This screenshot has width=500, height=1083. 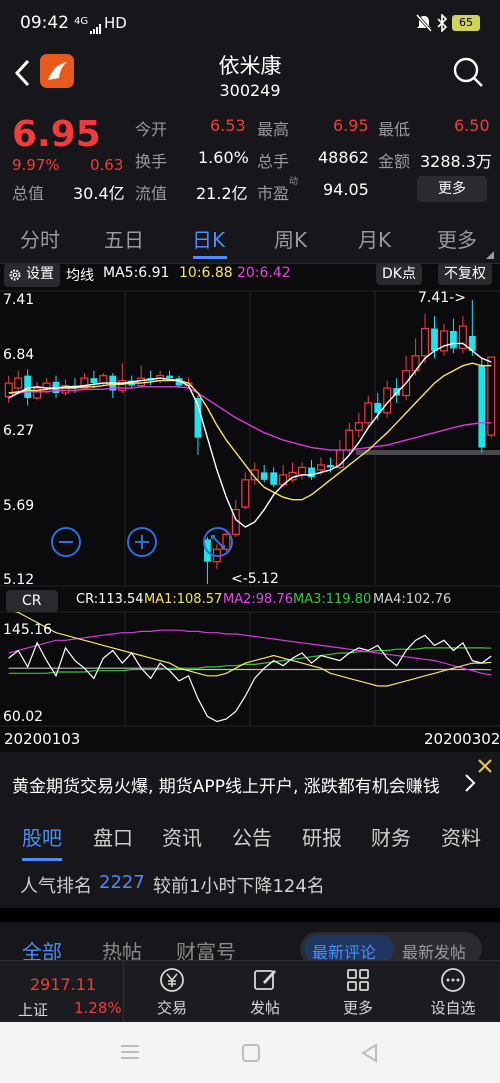 What do you see at coordinates (56, 886) in the screenshot?
I see `rank-label: 人气排名` at bounding box center [56, 886].